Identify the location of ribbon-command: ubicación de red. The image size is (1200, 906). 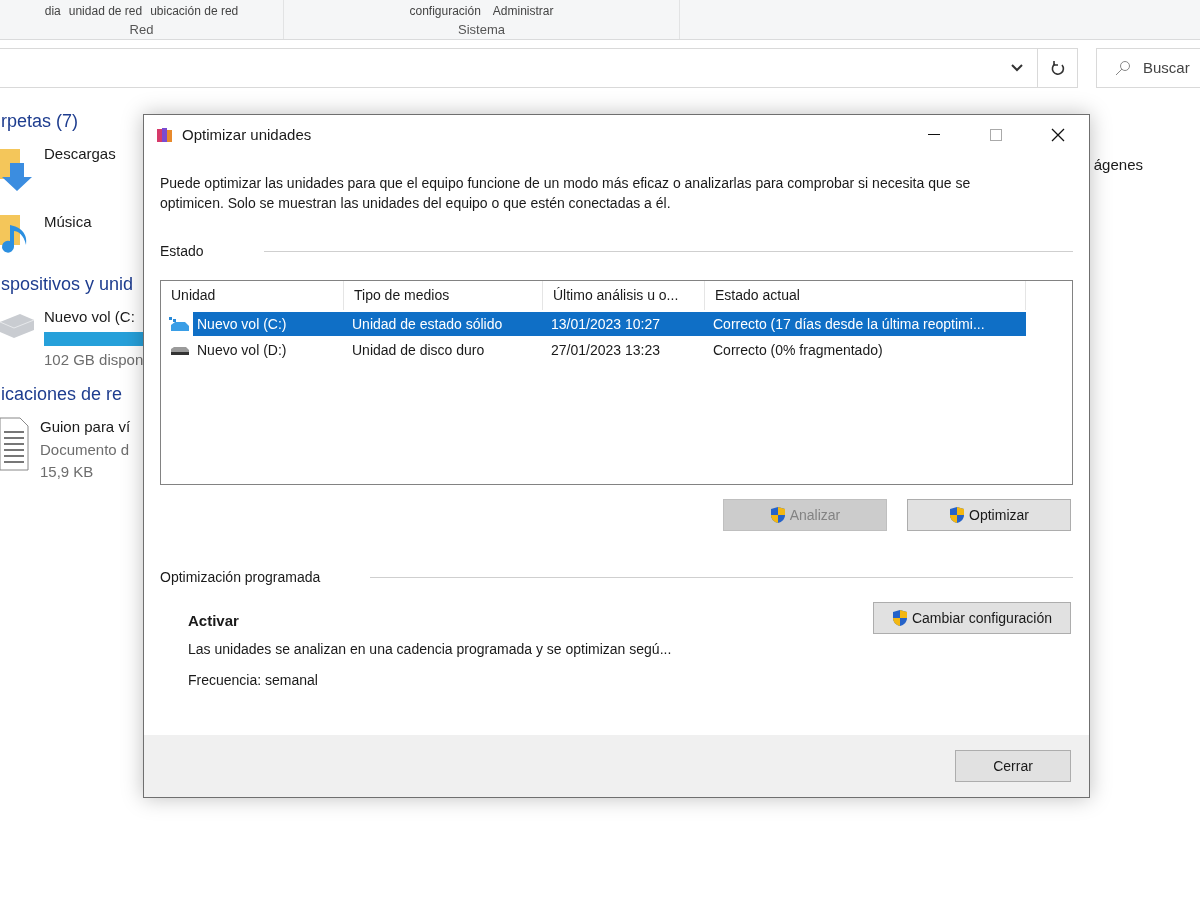
(194, 11).